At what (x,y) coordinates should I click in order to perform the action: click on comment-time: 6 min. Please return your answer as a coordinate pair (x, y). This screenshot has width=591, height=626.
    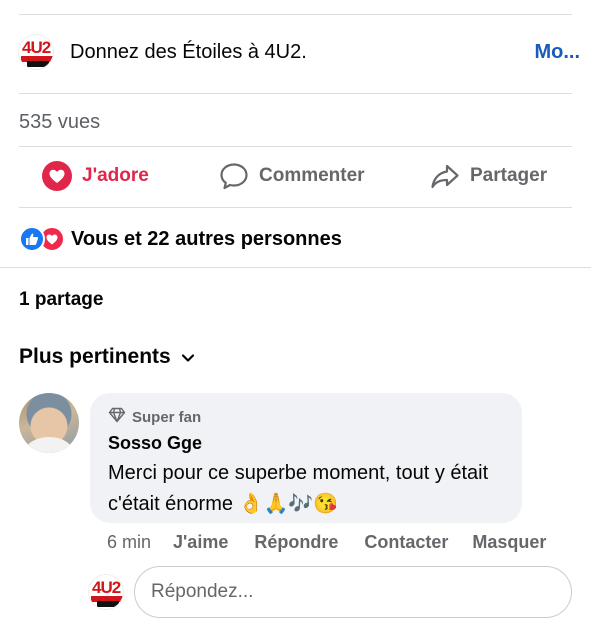
    Looking at the image, I should click on (129, 542).